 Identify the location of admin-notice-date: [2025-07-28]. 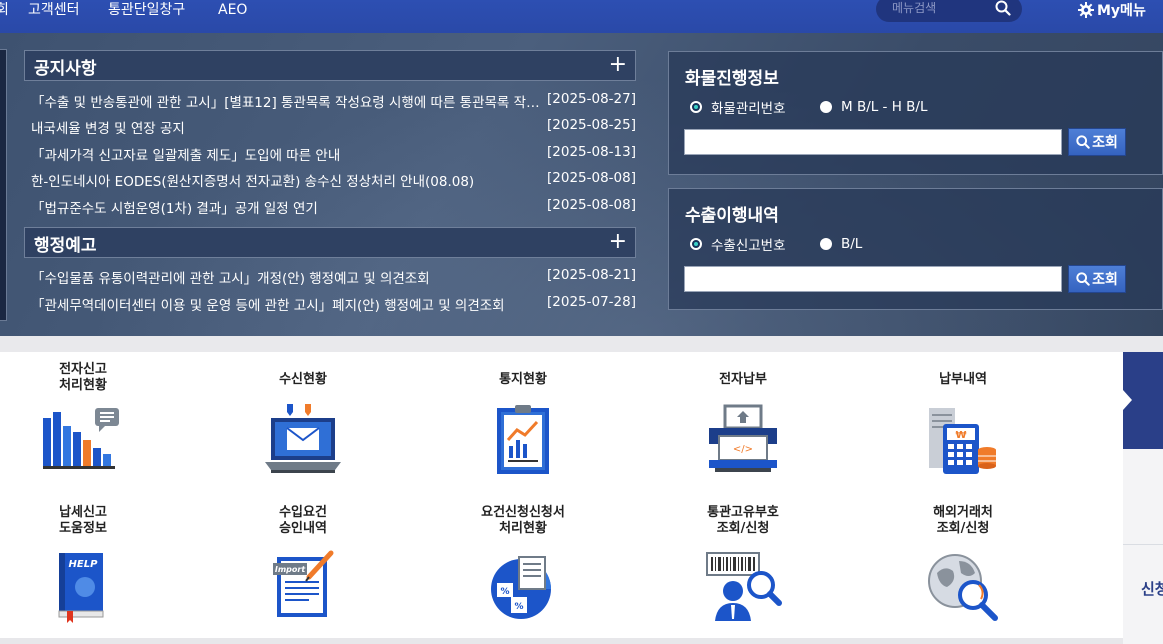
(591, 302).